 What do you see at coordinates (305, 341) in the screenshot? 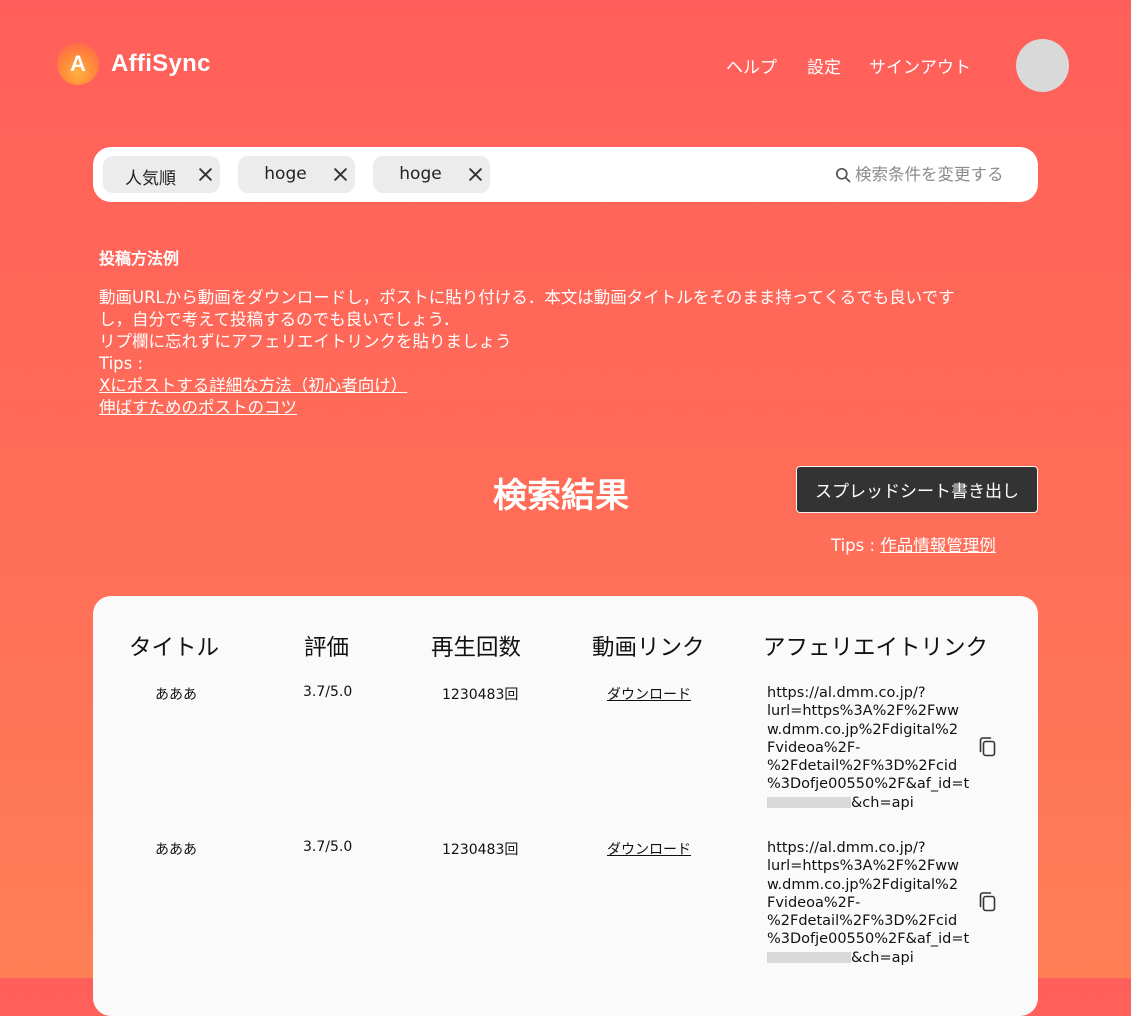
I see `guide-text-line: リプ欄に忘れずにアフェリエイトリンクを貼りましょう` at bounding box center [305, 341].